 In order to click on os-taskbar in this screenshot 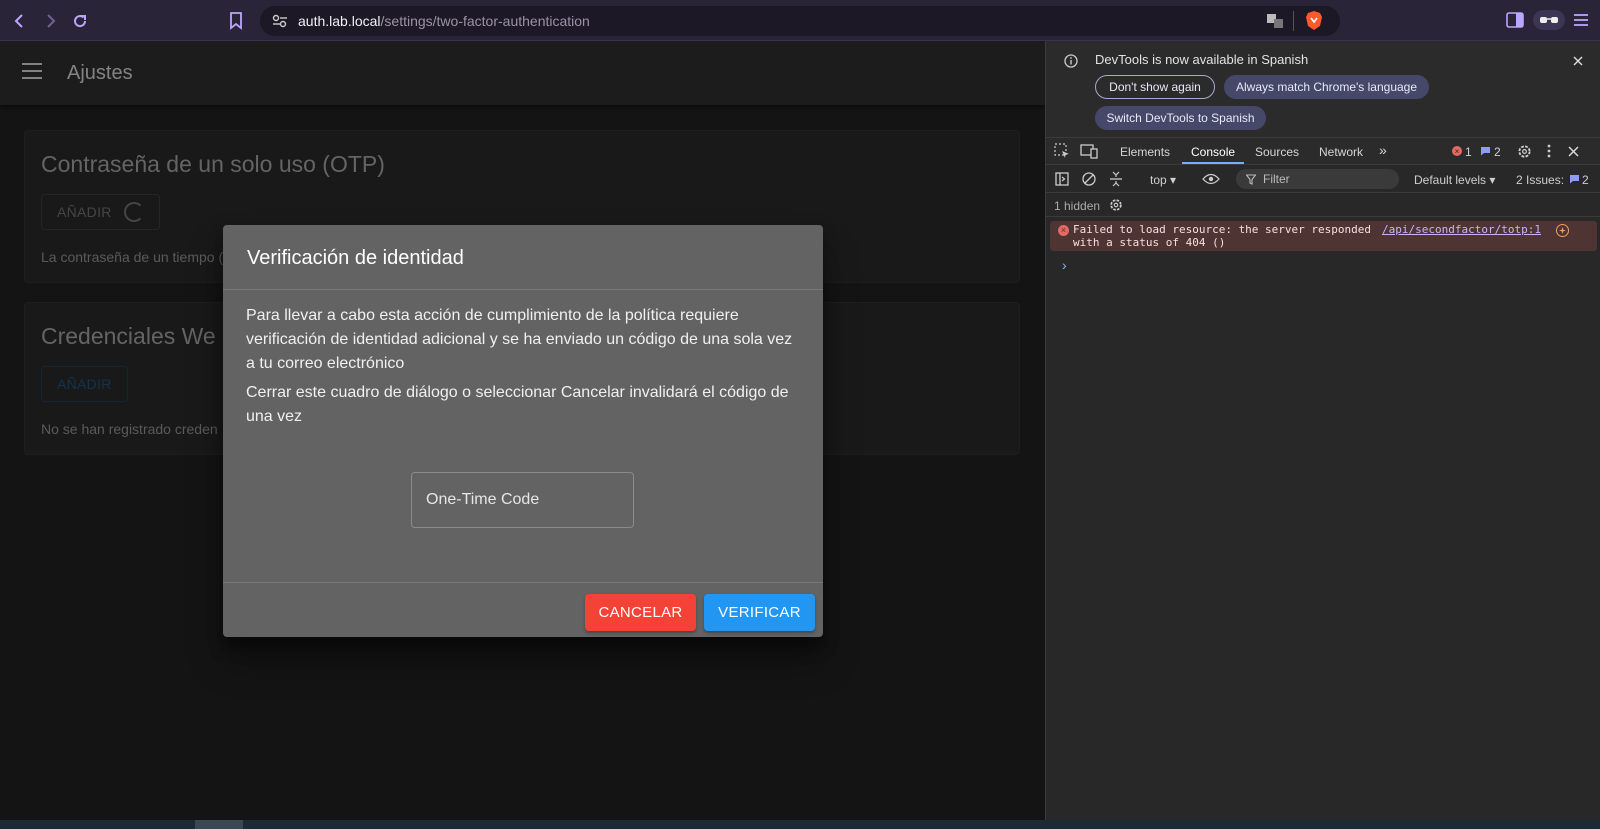, I will do `click(800, 824)`.